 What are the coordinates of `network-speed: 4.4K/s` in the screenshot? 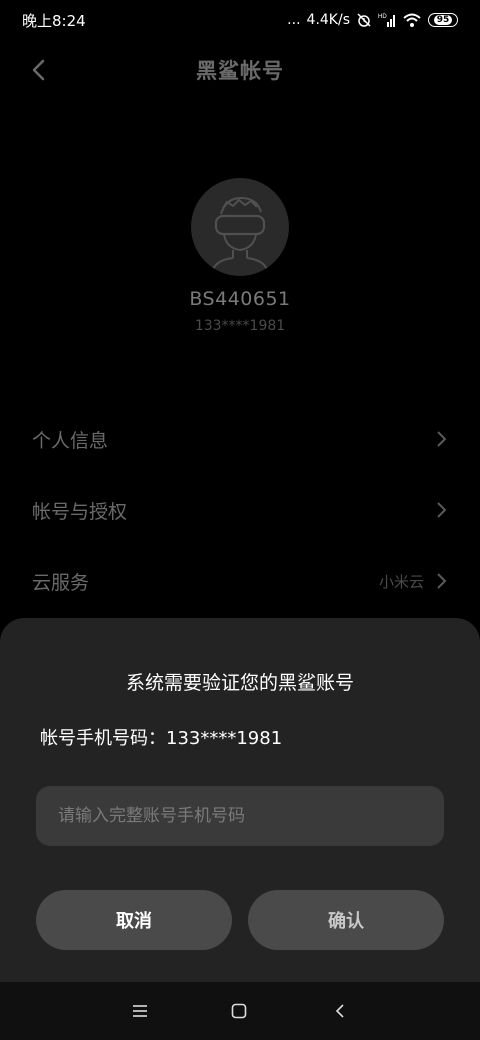 It's located at (328, 20).